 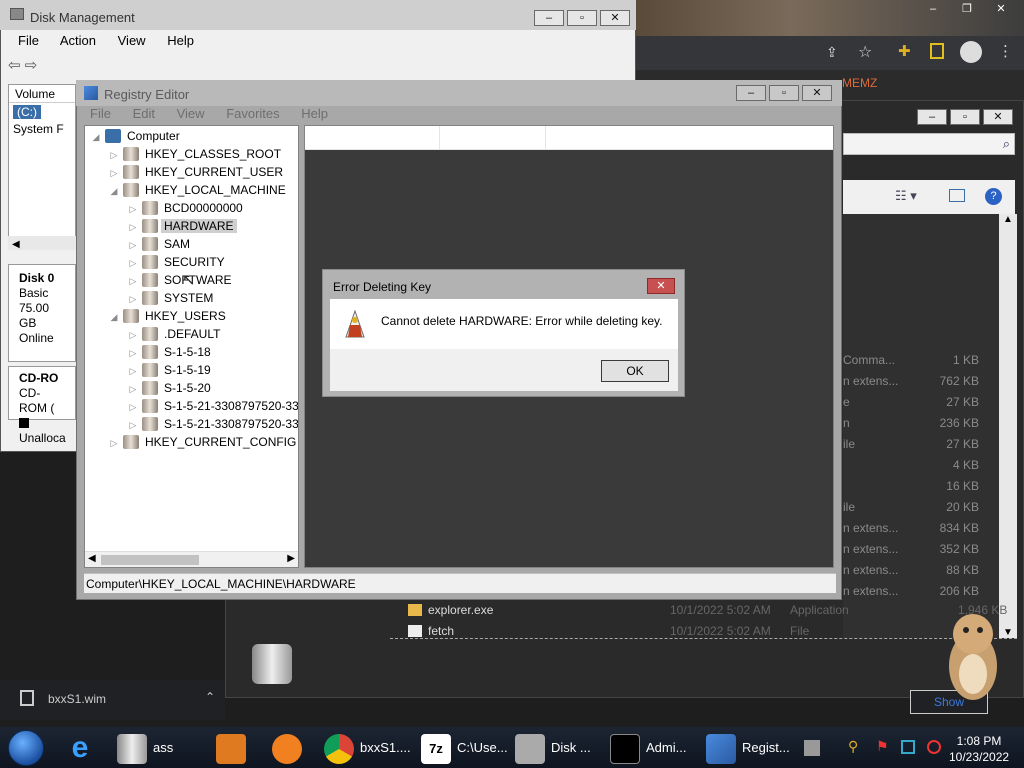 I want to click on chrome-maximize-button: ❐, so click(x=967, y=10).